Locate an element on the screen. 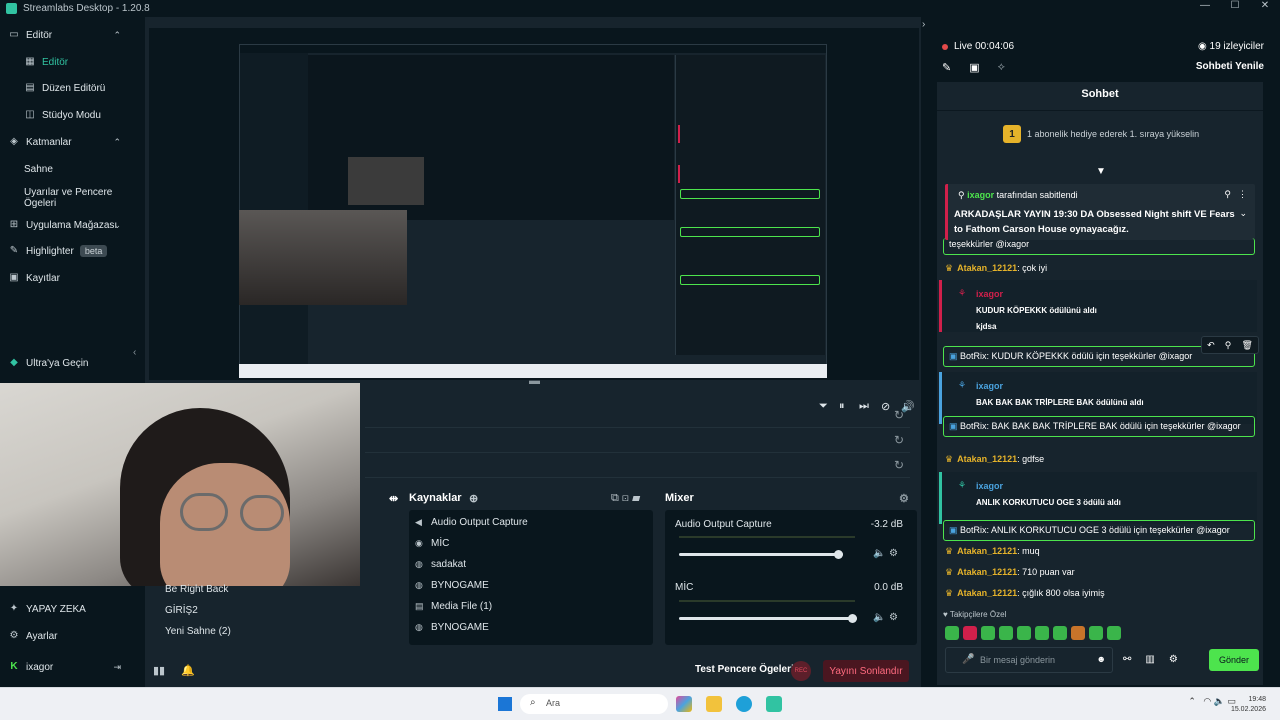 The image size is (1280, 720). list-item: ◍ sadakat is located at coordinates (440, 564).